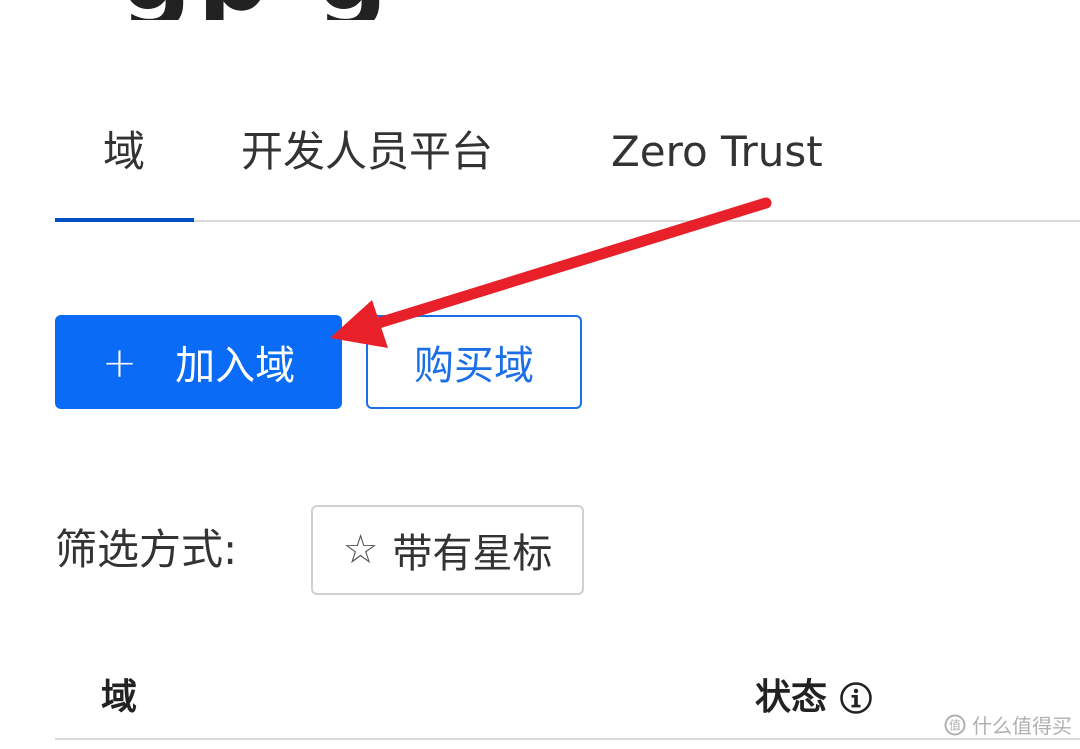 The height and width of the screenshot is (749, 1080). I want to click on domain-table-header: 域 状态, so click(567, 700).